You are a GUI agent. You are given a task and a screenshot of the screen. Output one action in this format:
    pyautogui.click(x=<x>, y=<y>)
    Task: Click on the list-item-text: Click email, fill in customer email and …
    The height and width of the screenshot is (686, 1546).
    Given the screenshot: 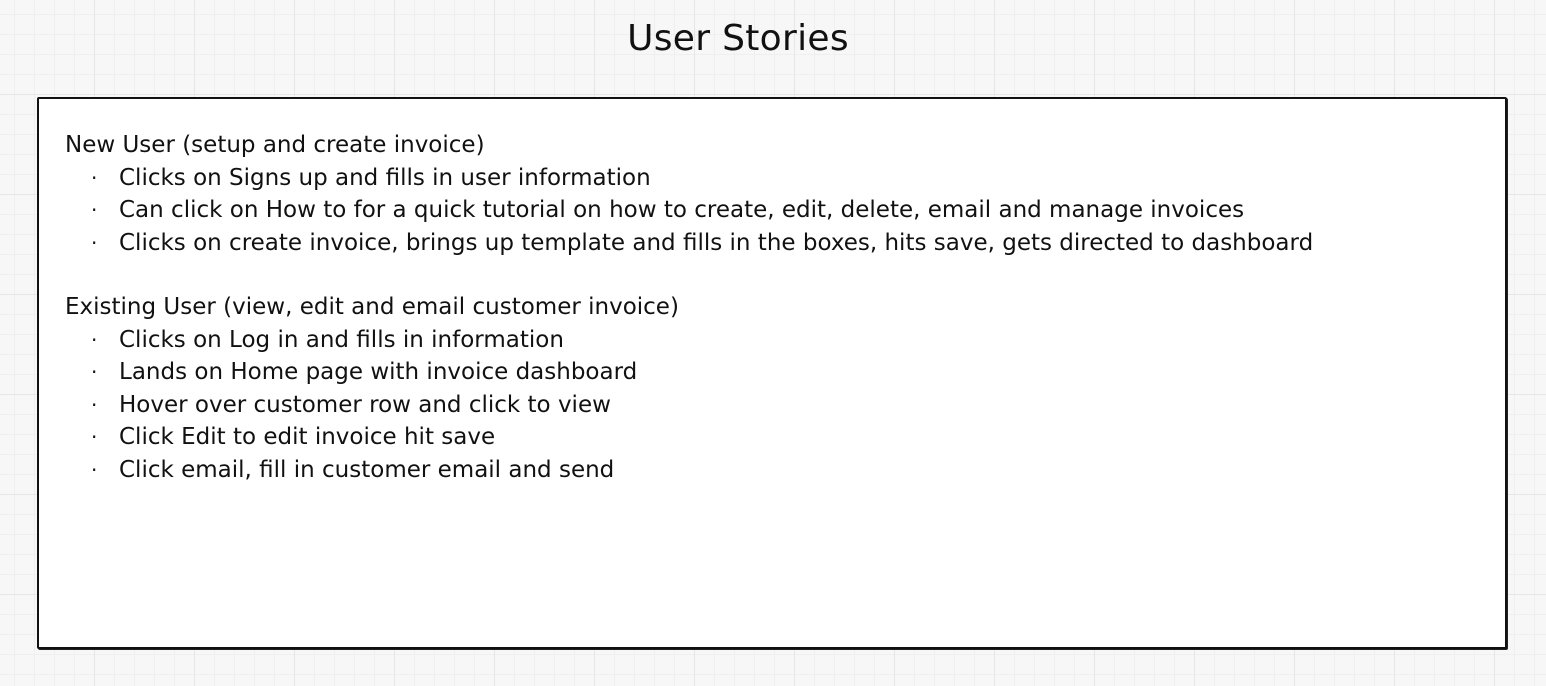 What is the action you would take?
    pyautogui.click(x=367, y=469)
    